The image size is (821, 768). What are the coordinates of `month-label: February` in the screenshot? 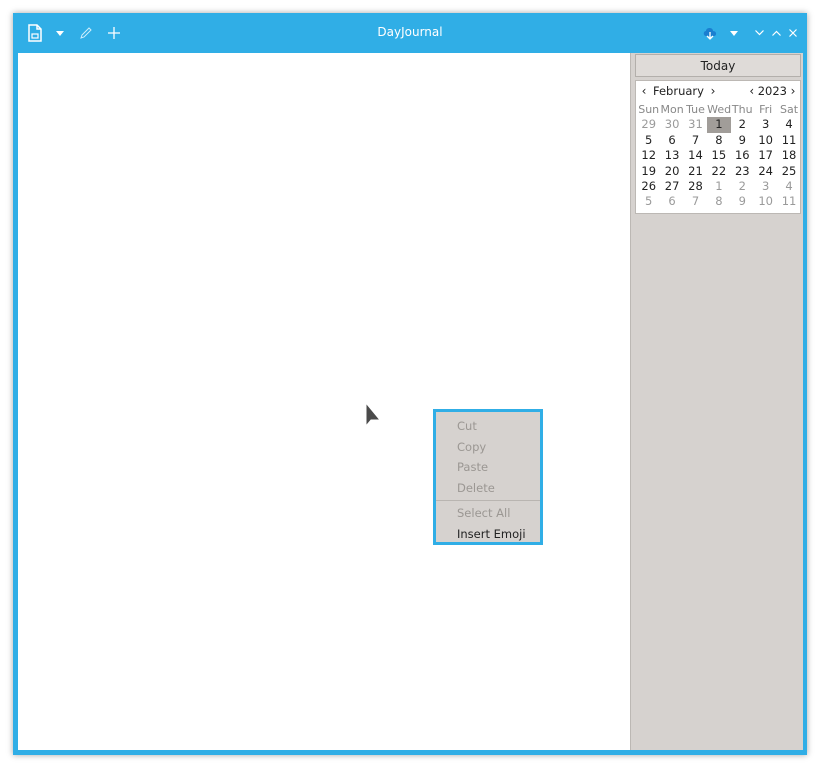 It's located at (678, 91).